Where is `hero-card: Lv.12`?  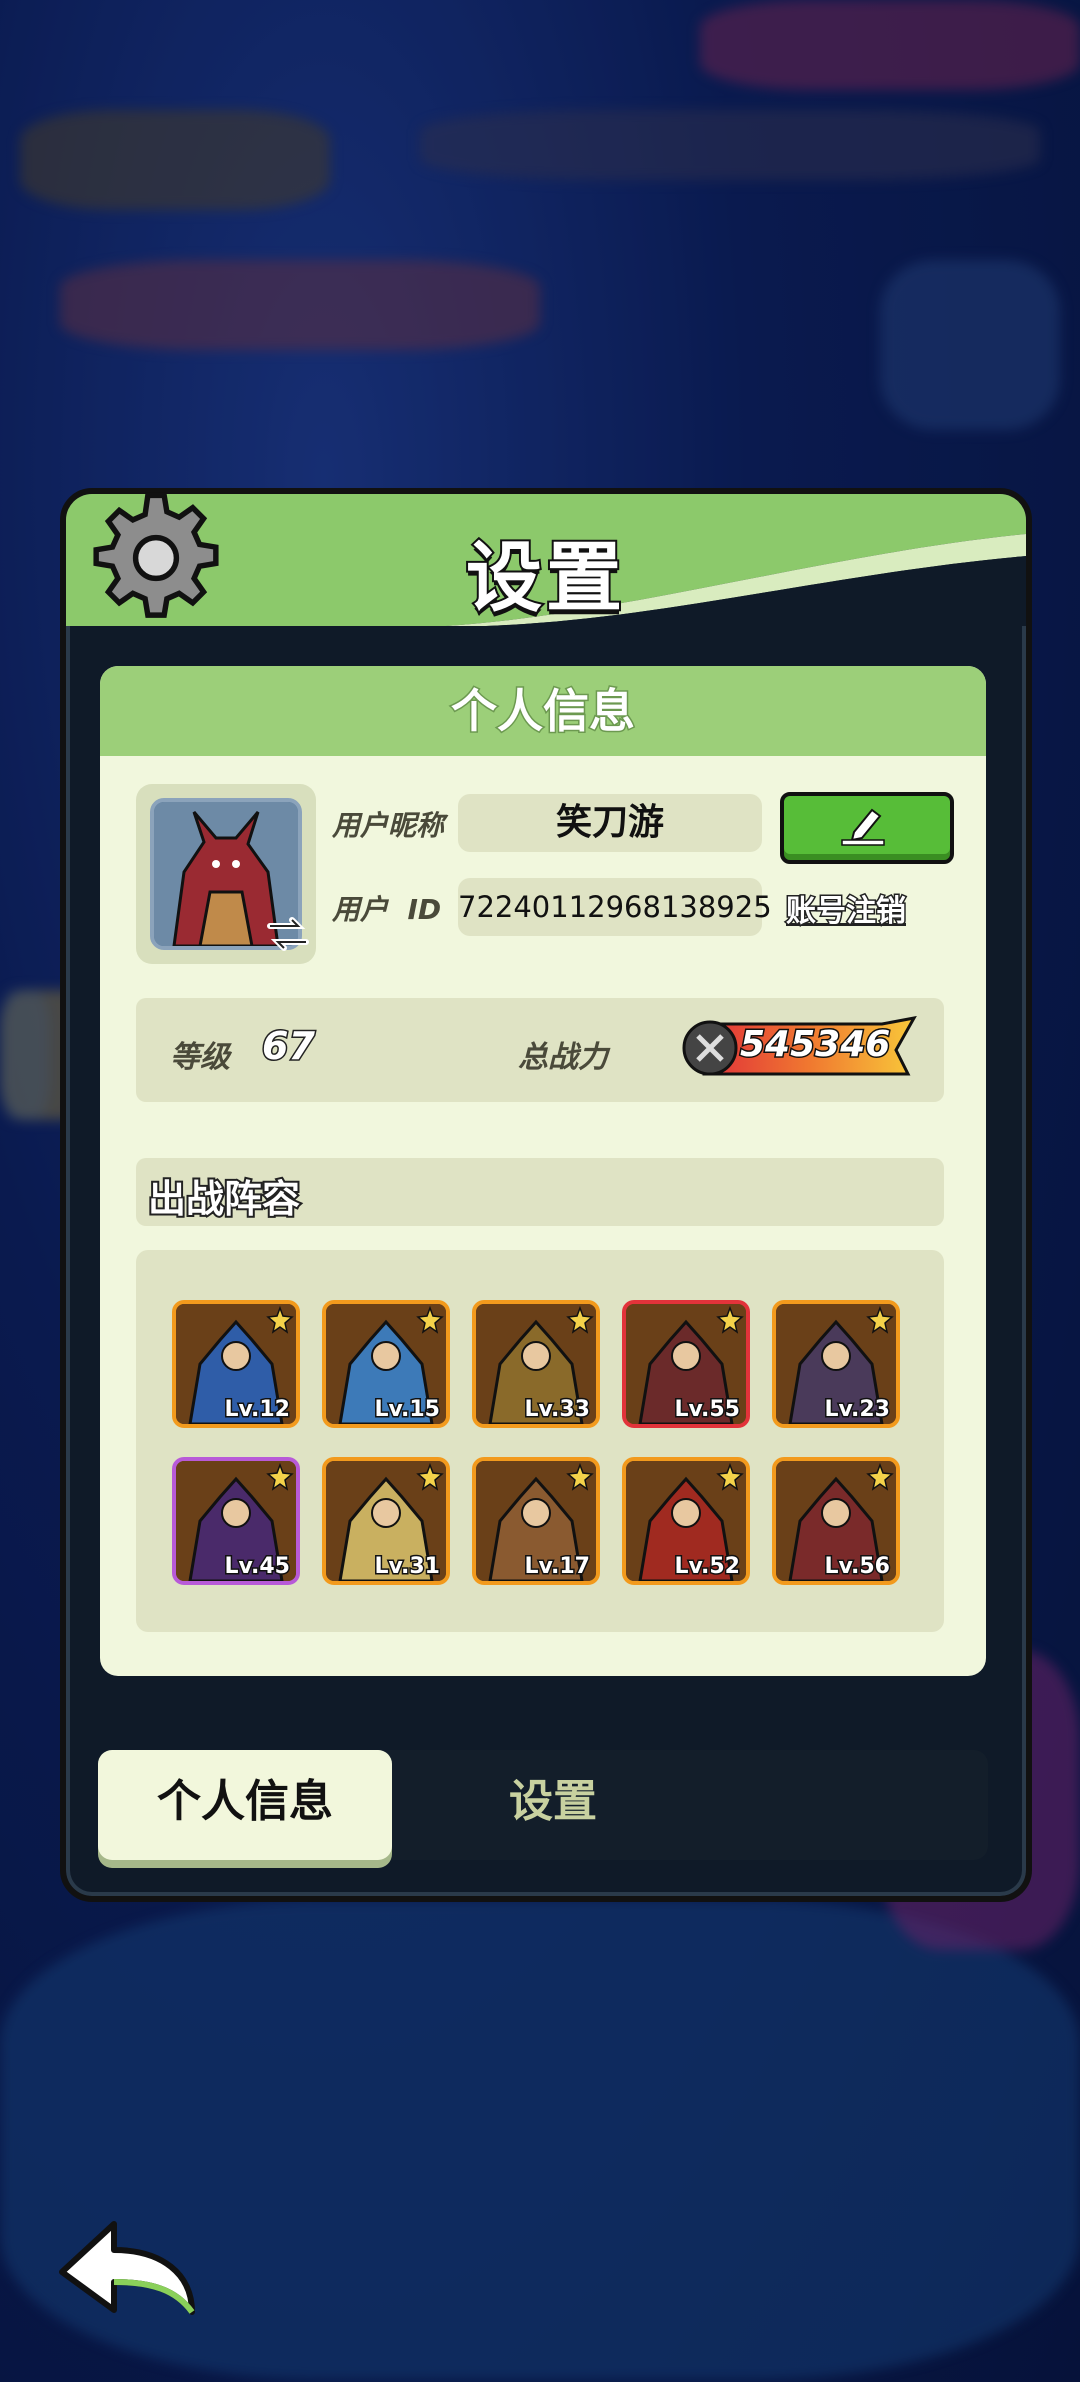
hero-card: Lv.12 is located at coordinates (236, 1364).